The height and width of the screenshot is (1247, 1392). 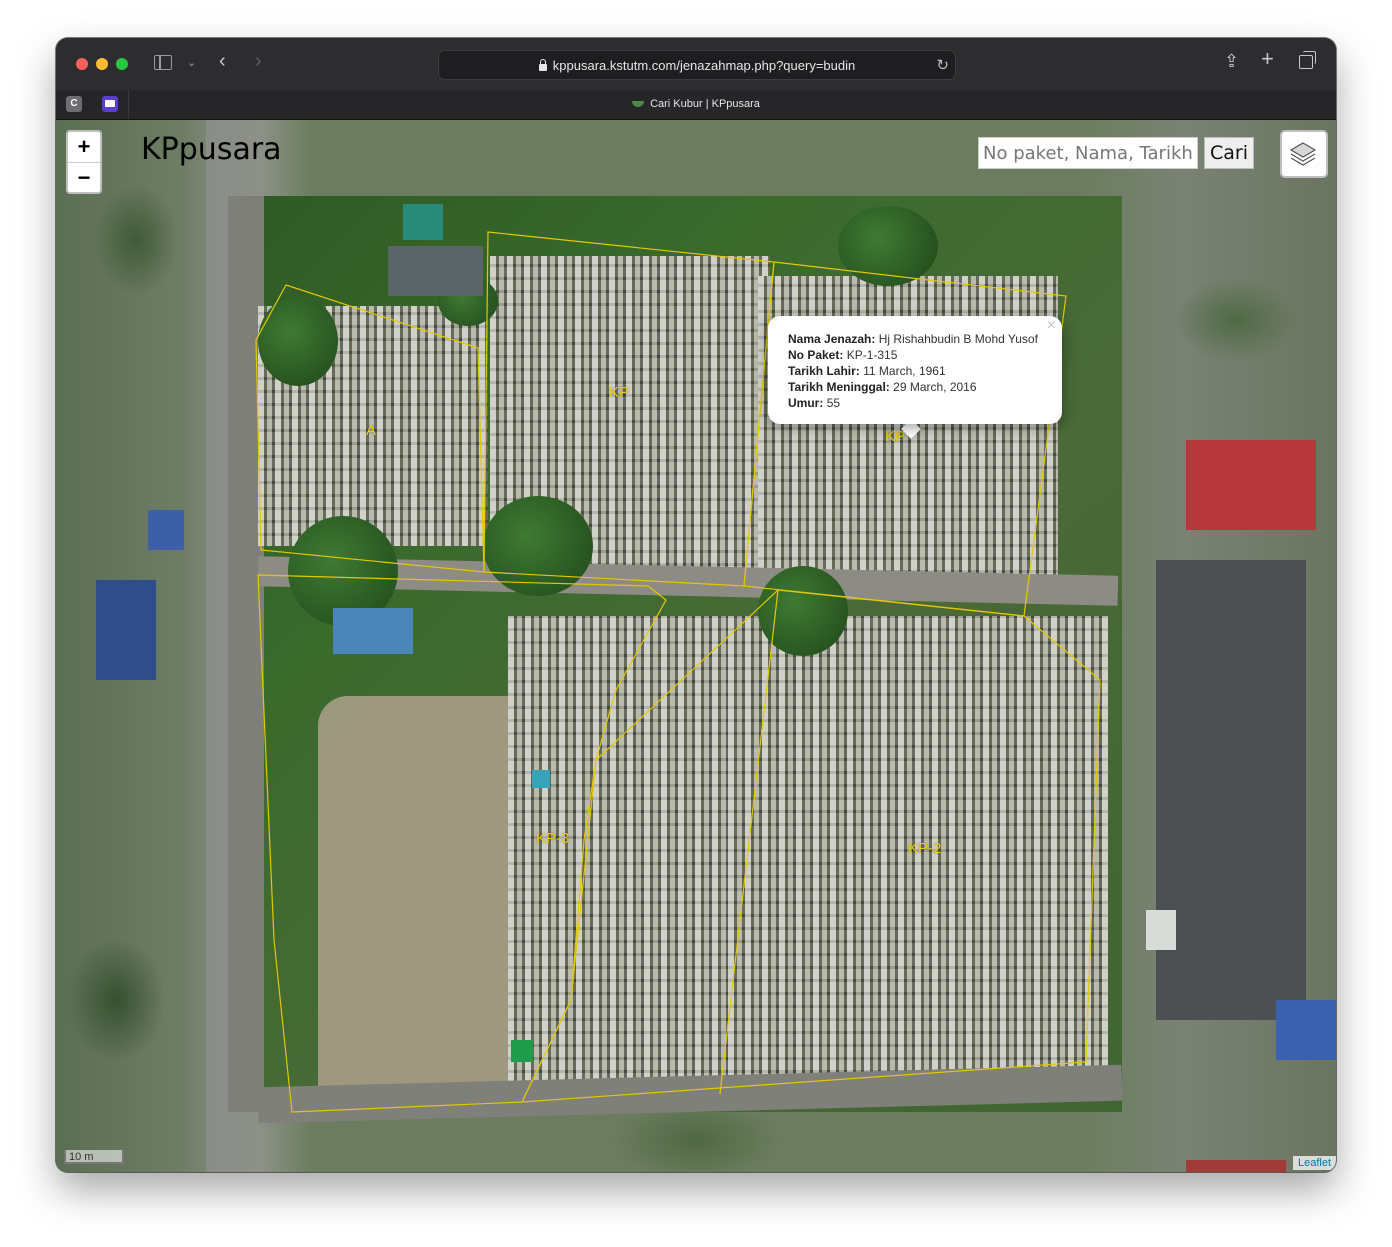 What do you see at coordinates (935, 387) in the screenshot?
I see `popup-value: 29 March, 2016` at bounding box center [935, 387].